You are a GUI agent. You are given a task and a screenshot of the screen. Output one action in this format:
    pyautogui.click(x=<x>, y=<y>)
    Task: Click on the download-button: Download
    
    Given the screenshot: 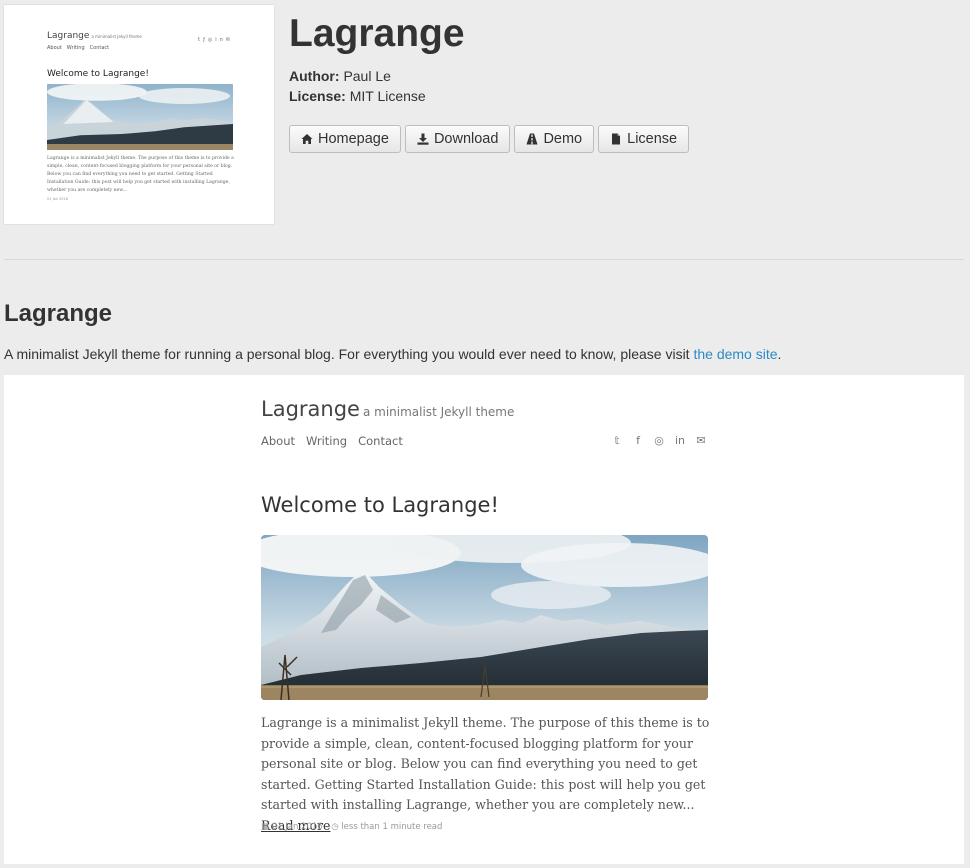 What is the action you would take?
    pyautogui.click(x=457, y=139)
    